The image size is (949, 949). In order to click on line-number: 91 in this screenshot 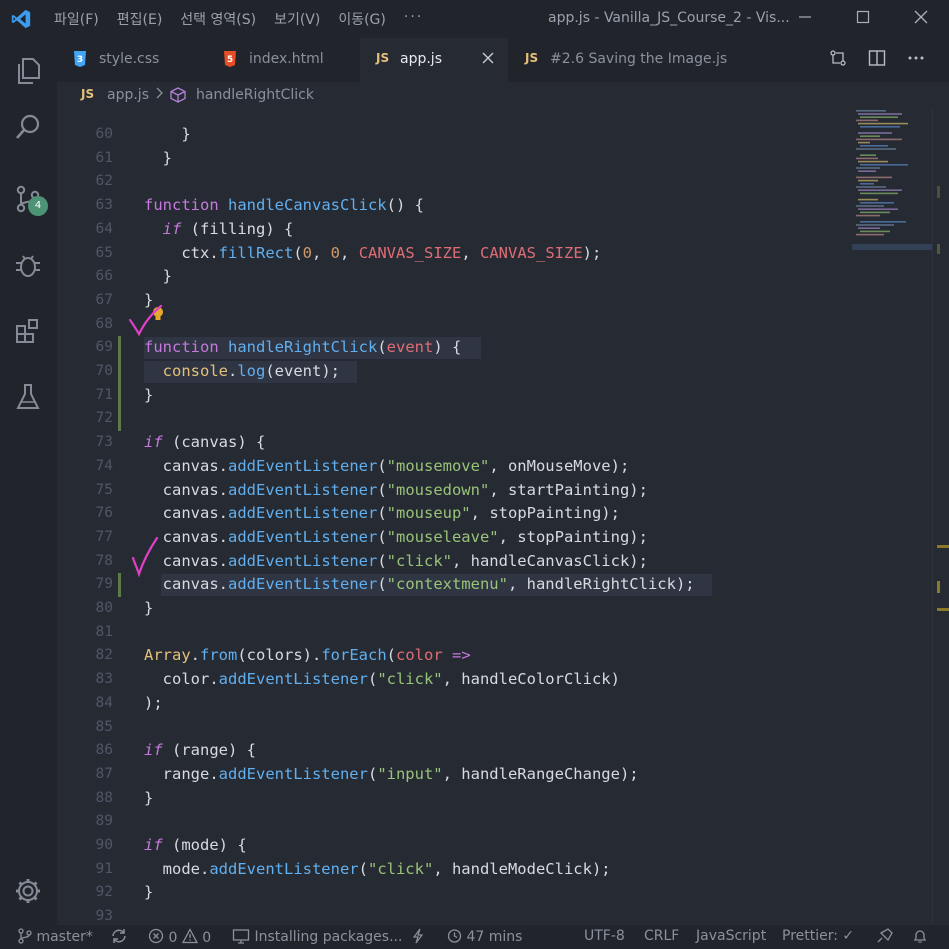, I will do `click(104, 868)`.